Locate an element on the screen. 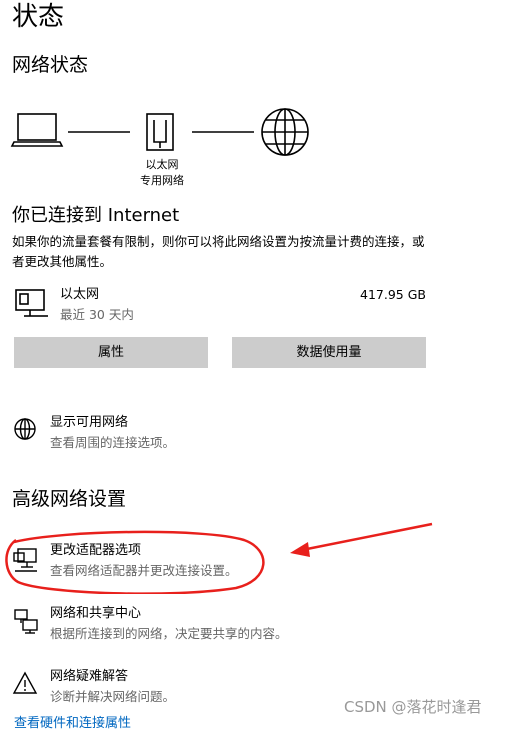 This screenshot has width=532, height=734. adapter-name-label: 以太网 is located at coordinates (162, 164).